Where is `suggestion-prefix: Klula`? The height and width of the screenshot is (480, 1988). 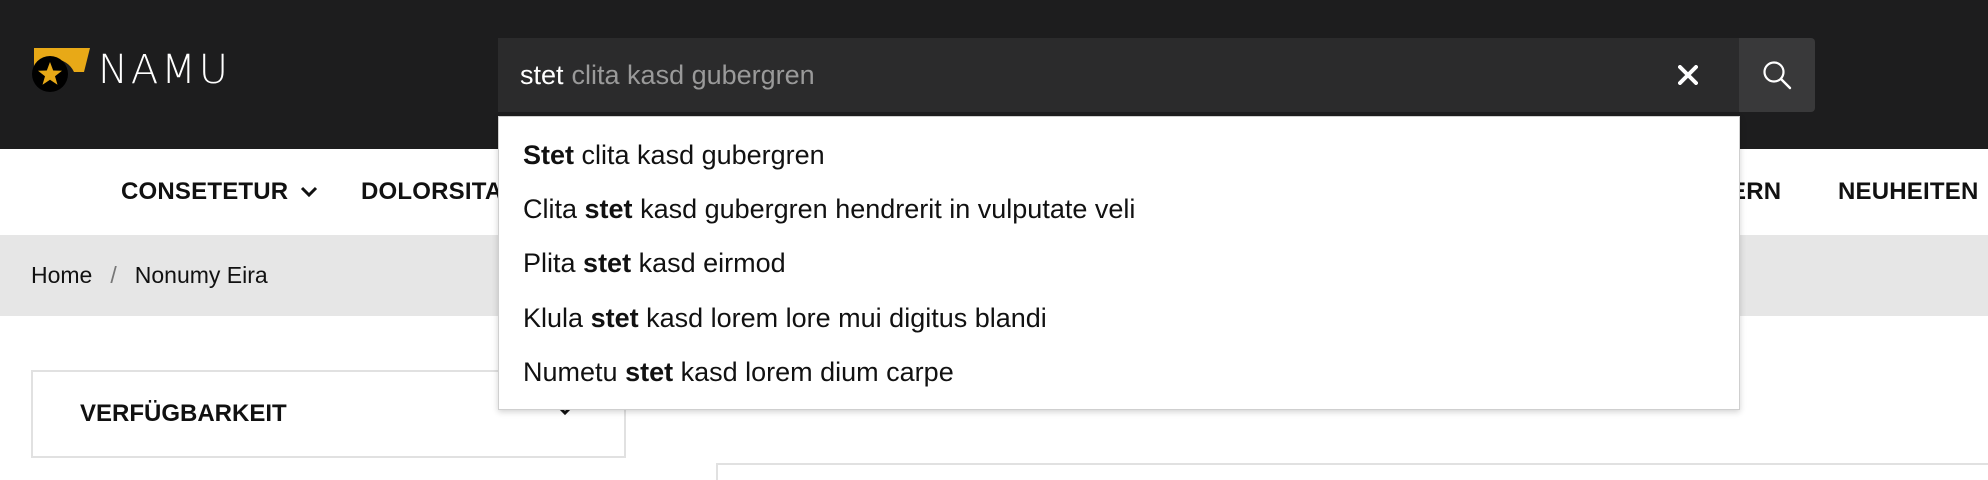 suggestion-prefix: Klula is located at coordinates (553, 318).